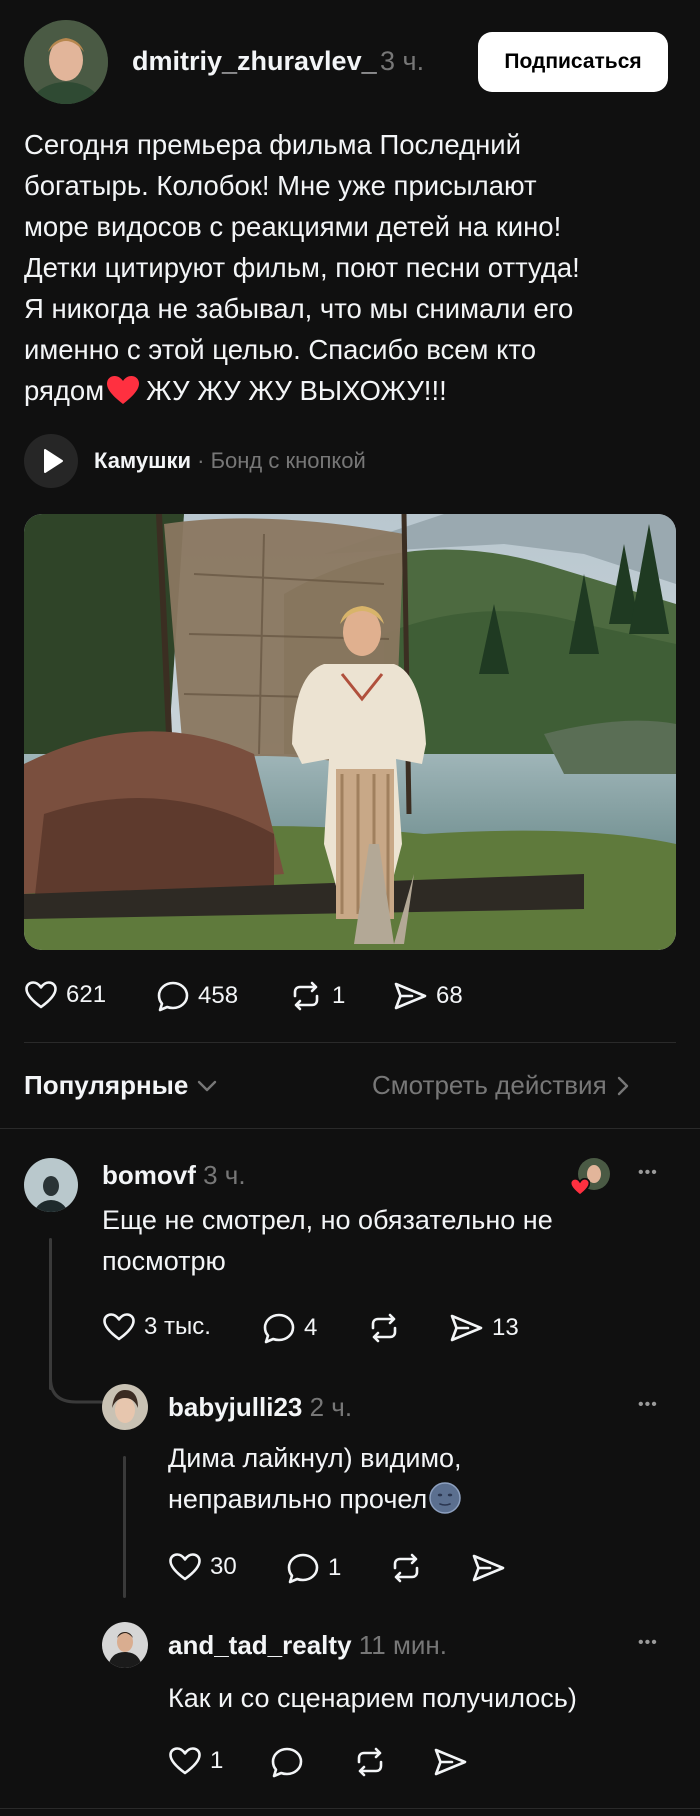 Image resolution: width=700 pixels, height=1816 pixels. I want to click on comment-header: and_tad_realty 11 мин., so click(307, 1645).